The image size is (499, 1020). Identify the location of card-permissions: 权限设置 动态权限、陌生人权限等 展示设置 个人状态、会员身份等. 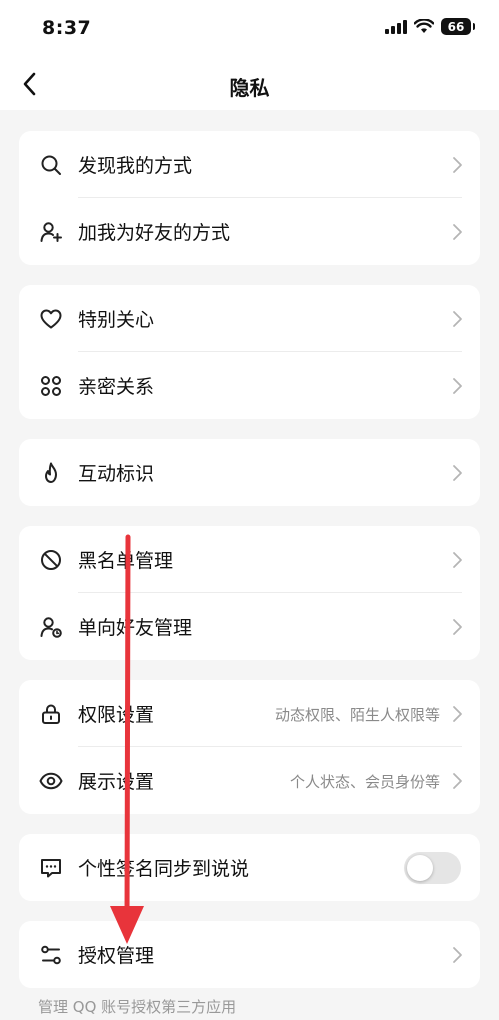
(249, 747).